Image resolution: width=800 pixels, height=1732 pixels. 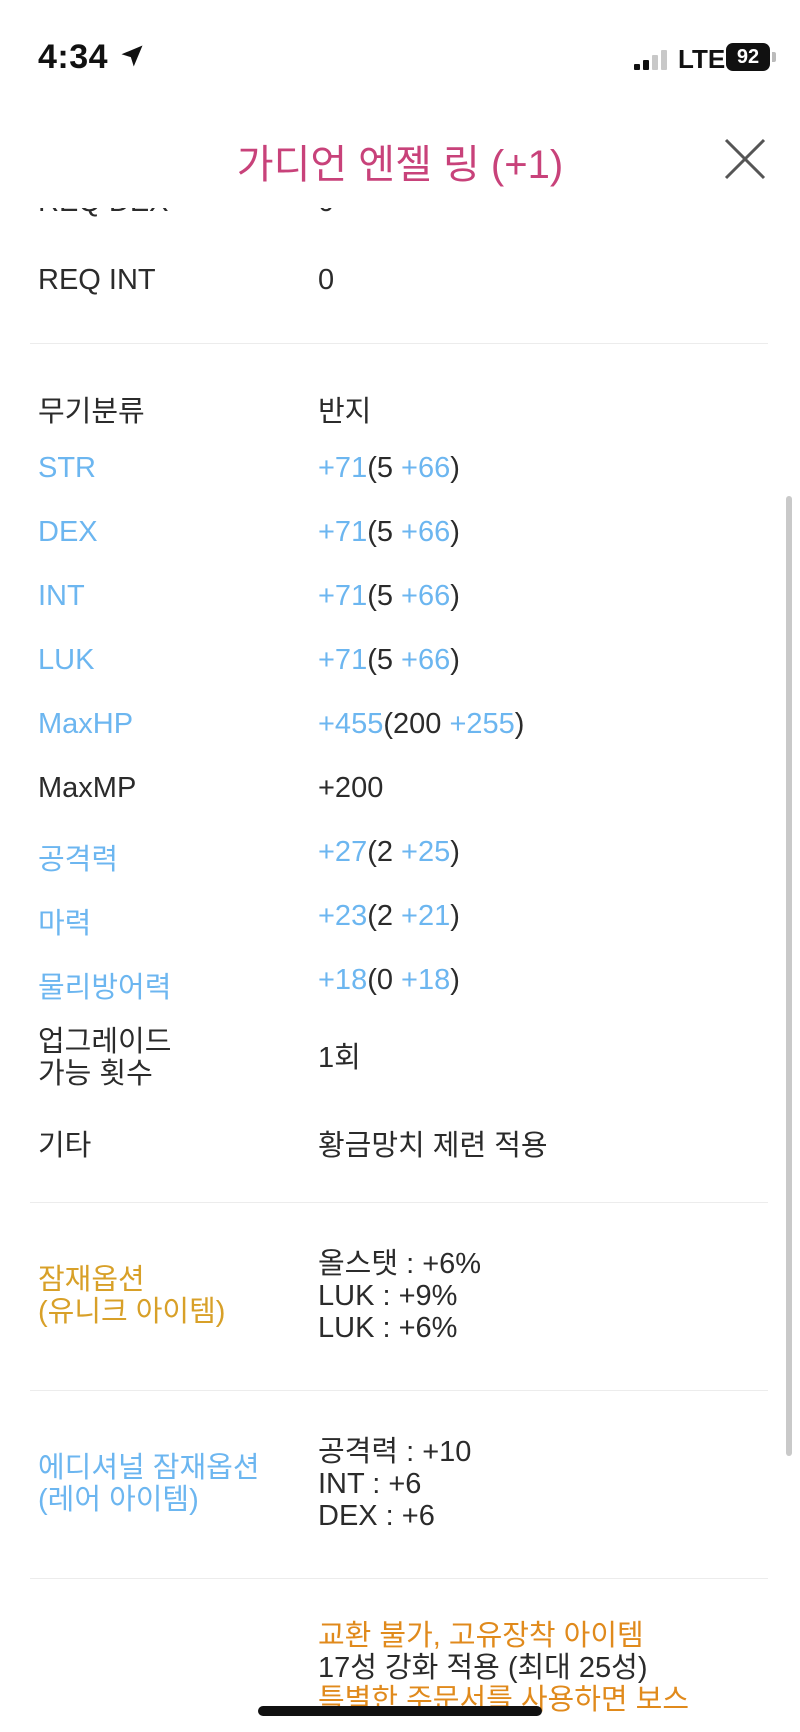 I want to click on close-icon, so click(x=745, y=159).